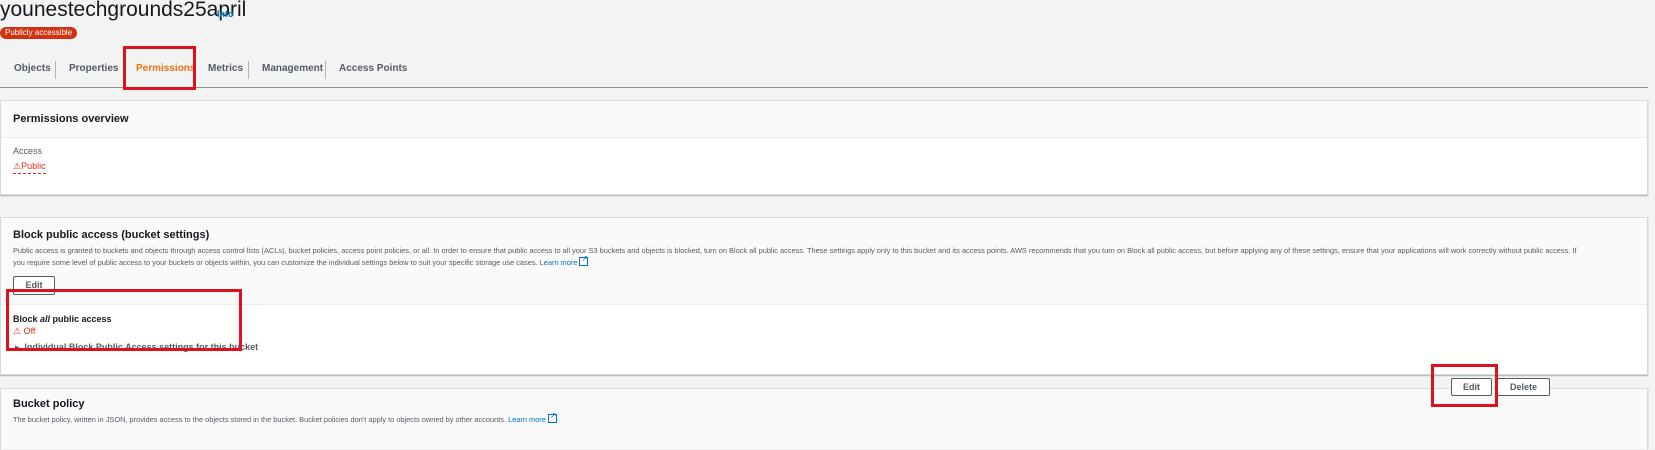  What do you see at coordinates (292, 69) in the screenshot?
I see `tab-management: Management` at bounding box center [292, 69].